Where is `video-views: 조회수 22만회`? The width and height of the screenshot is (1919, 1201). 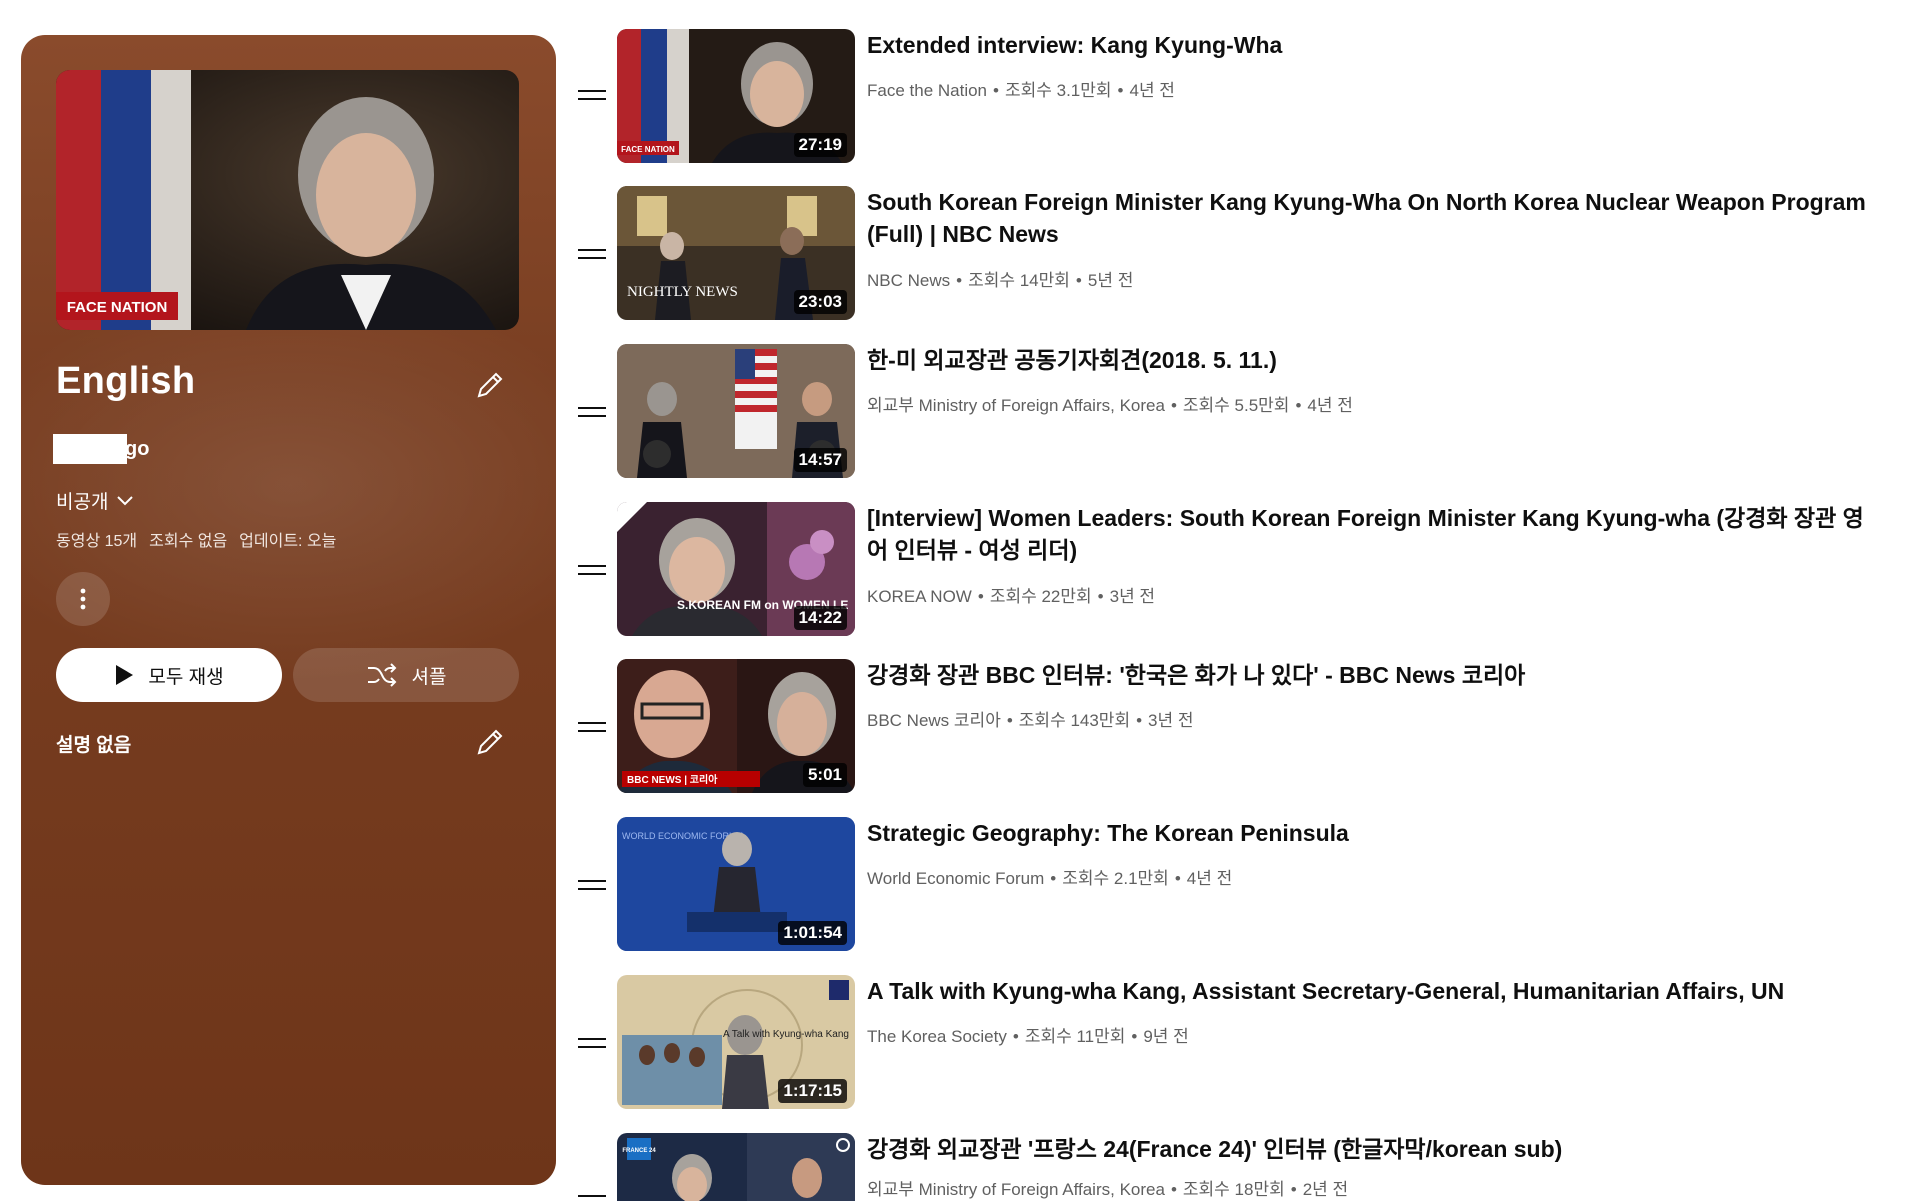
video-views: 조회수 22만회 is located at coordinates (1040, 596).